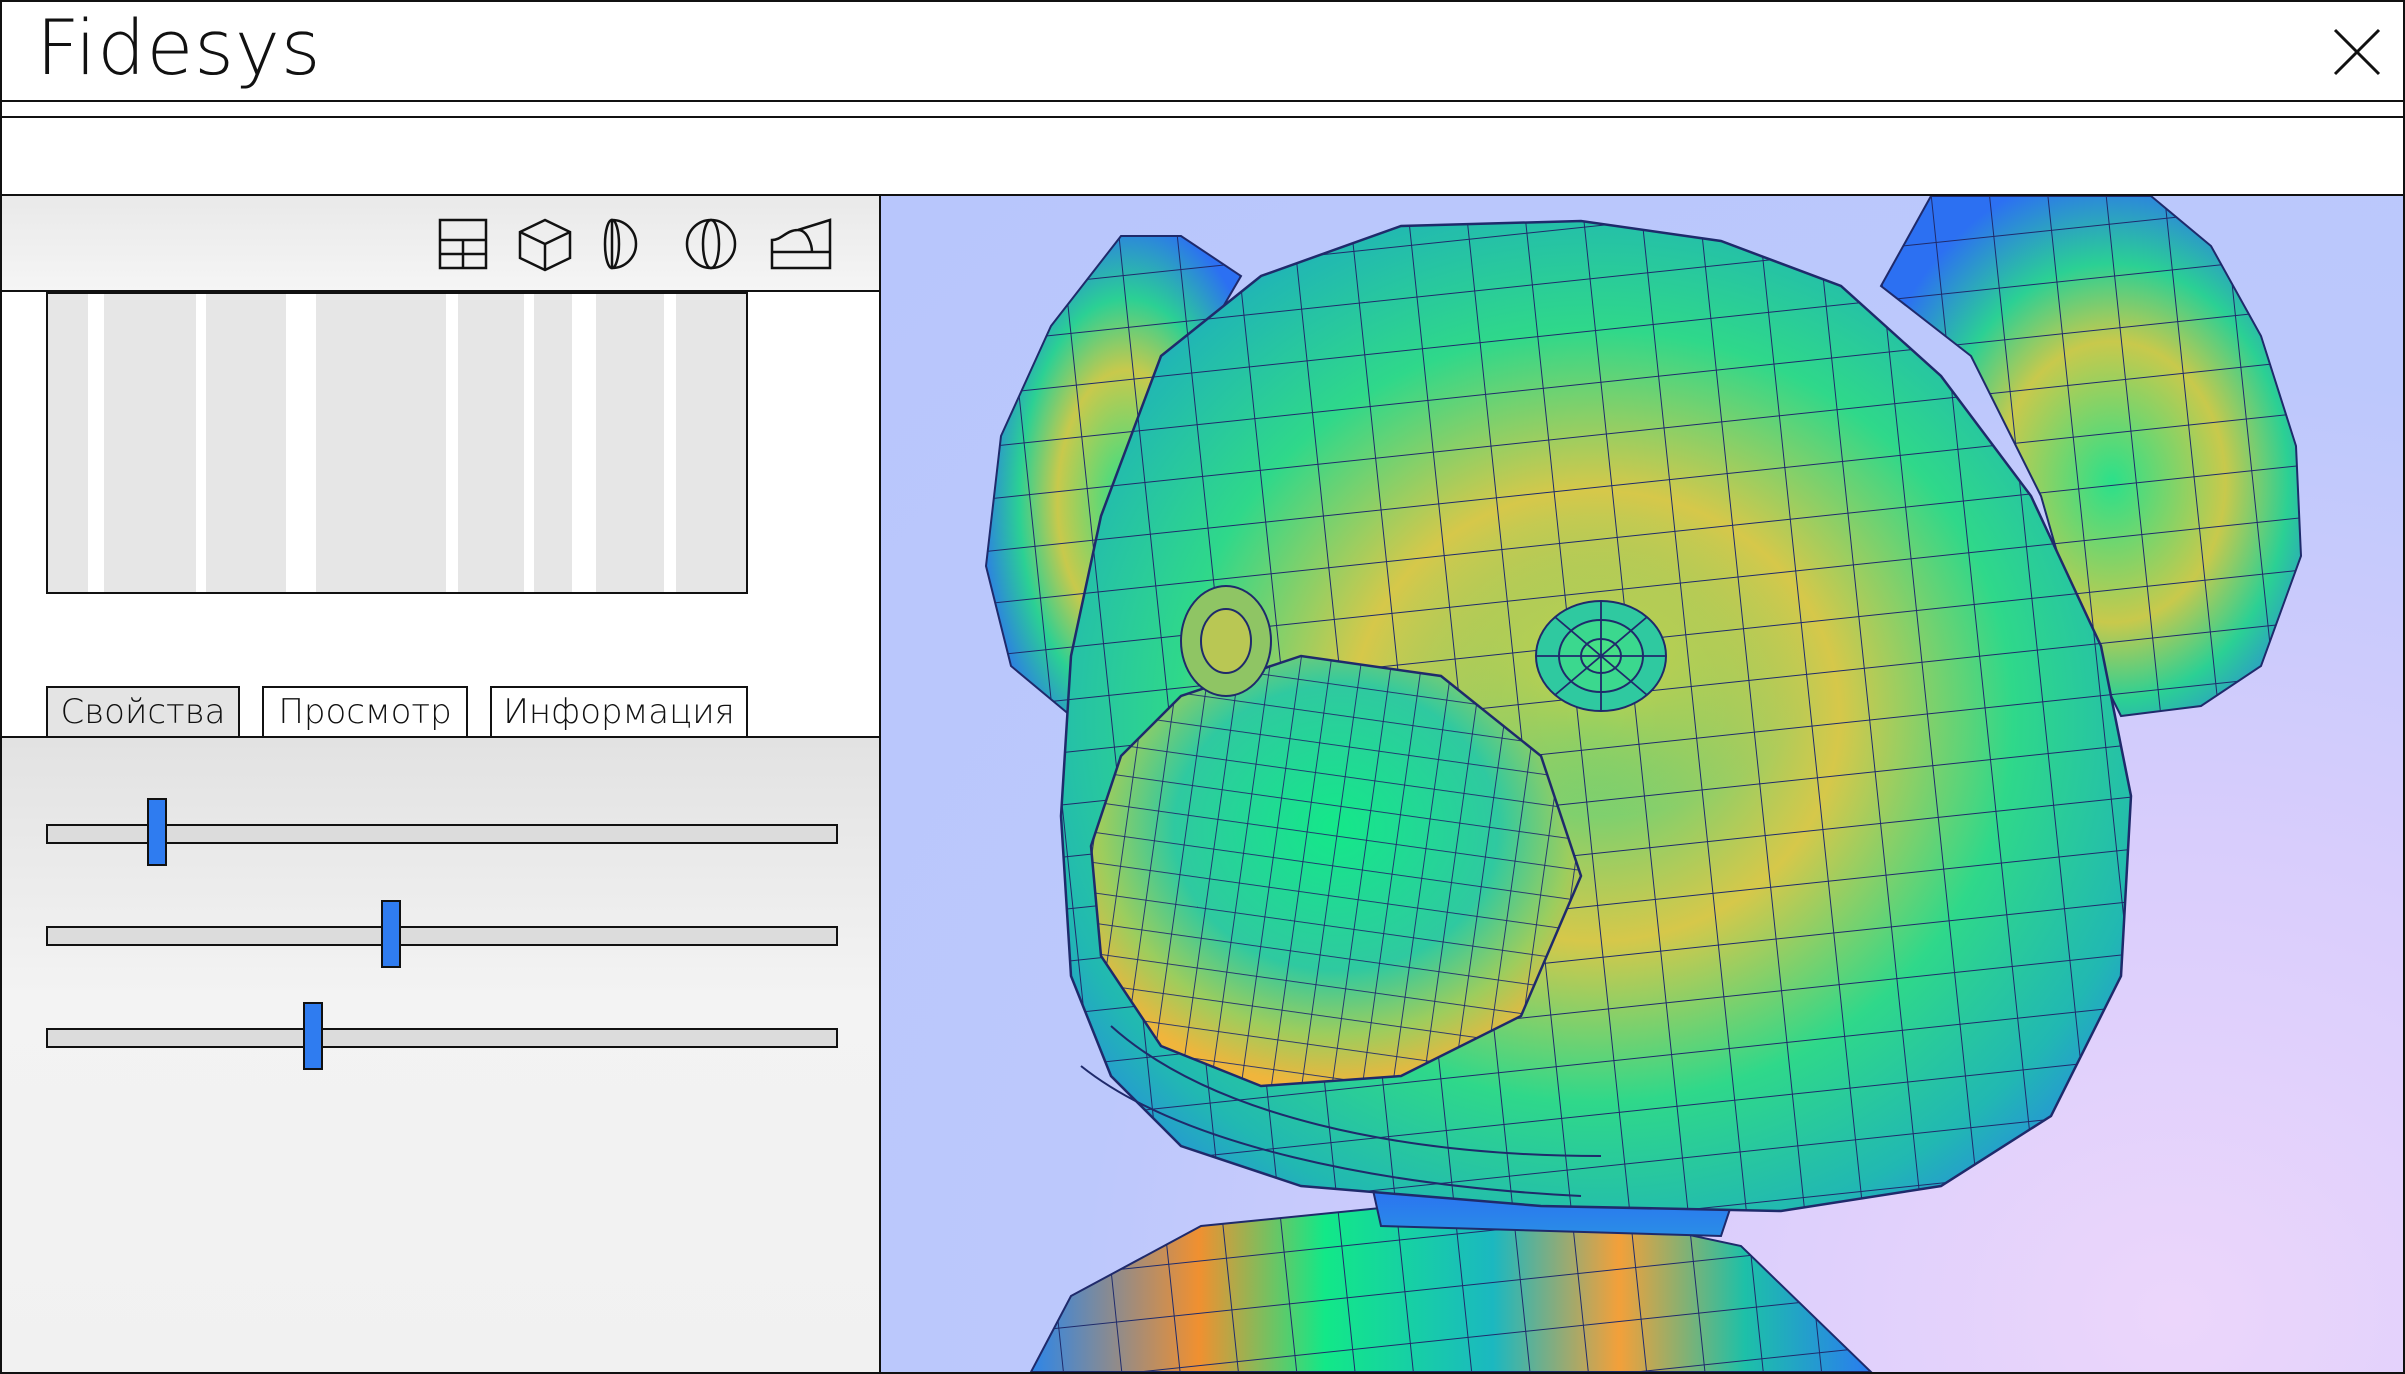 Image resolution: width=2405 pixels, height=1374 pixels. What do you see at coordinates (365, 711) in the screenshot?
I see `tab-view: Просмотр` at bounding box center [365, 711].